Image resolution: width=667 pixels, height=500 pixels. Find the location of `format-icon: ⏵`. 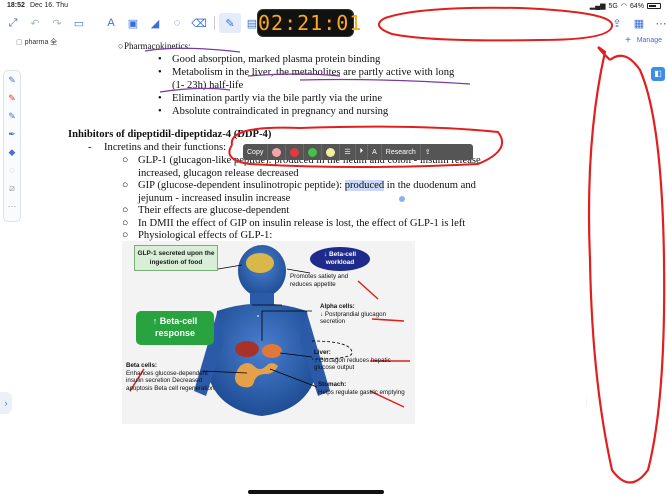

format-icon: ⏵ is located at coordinates (362, 152).